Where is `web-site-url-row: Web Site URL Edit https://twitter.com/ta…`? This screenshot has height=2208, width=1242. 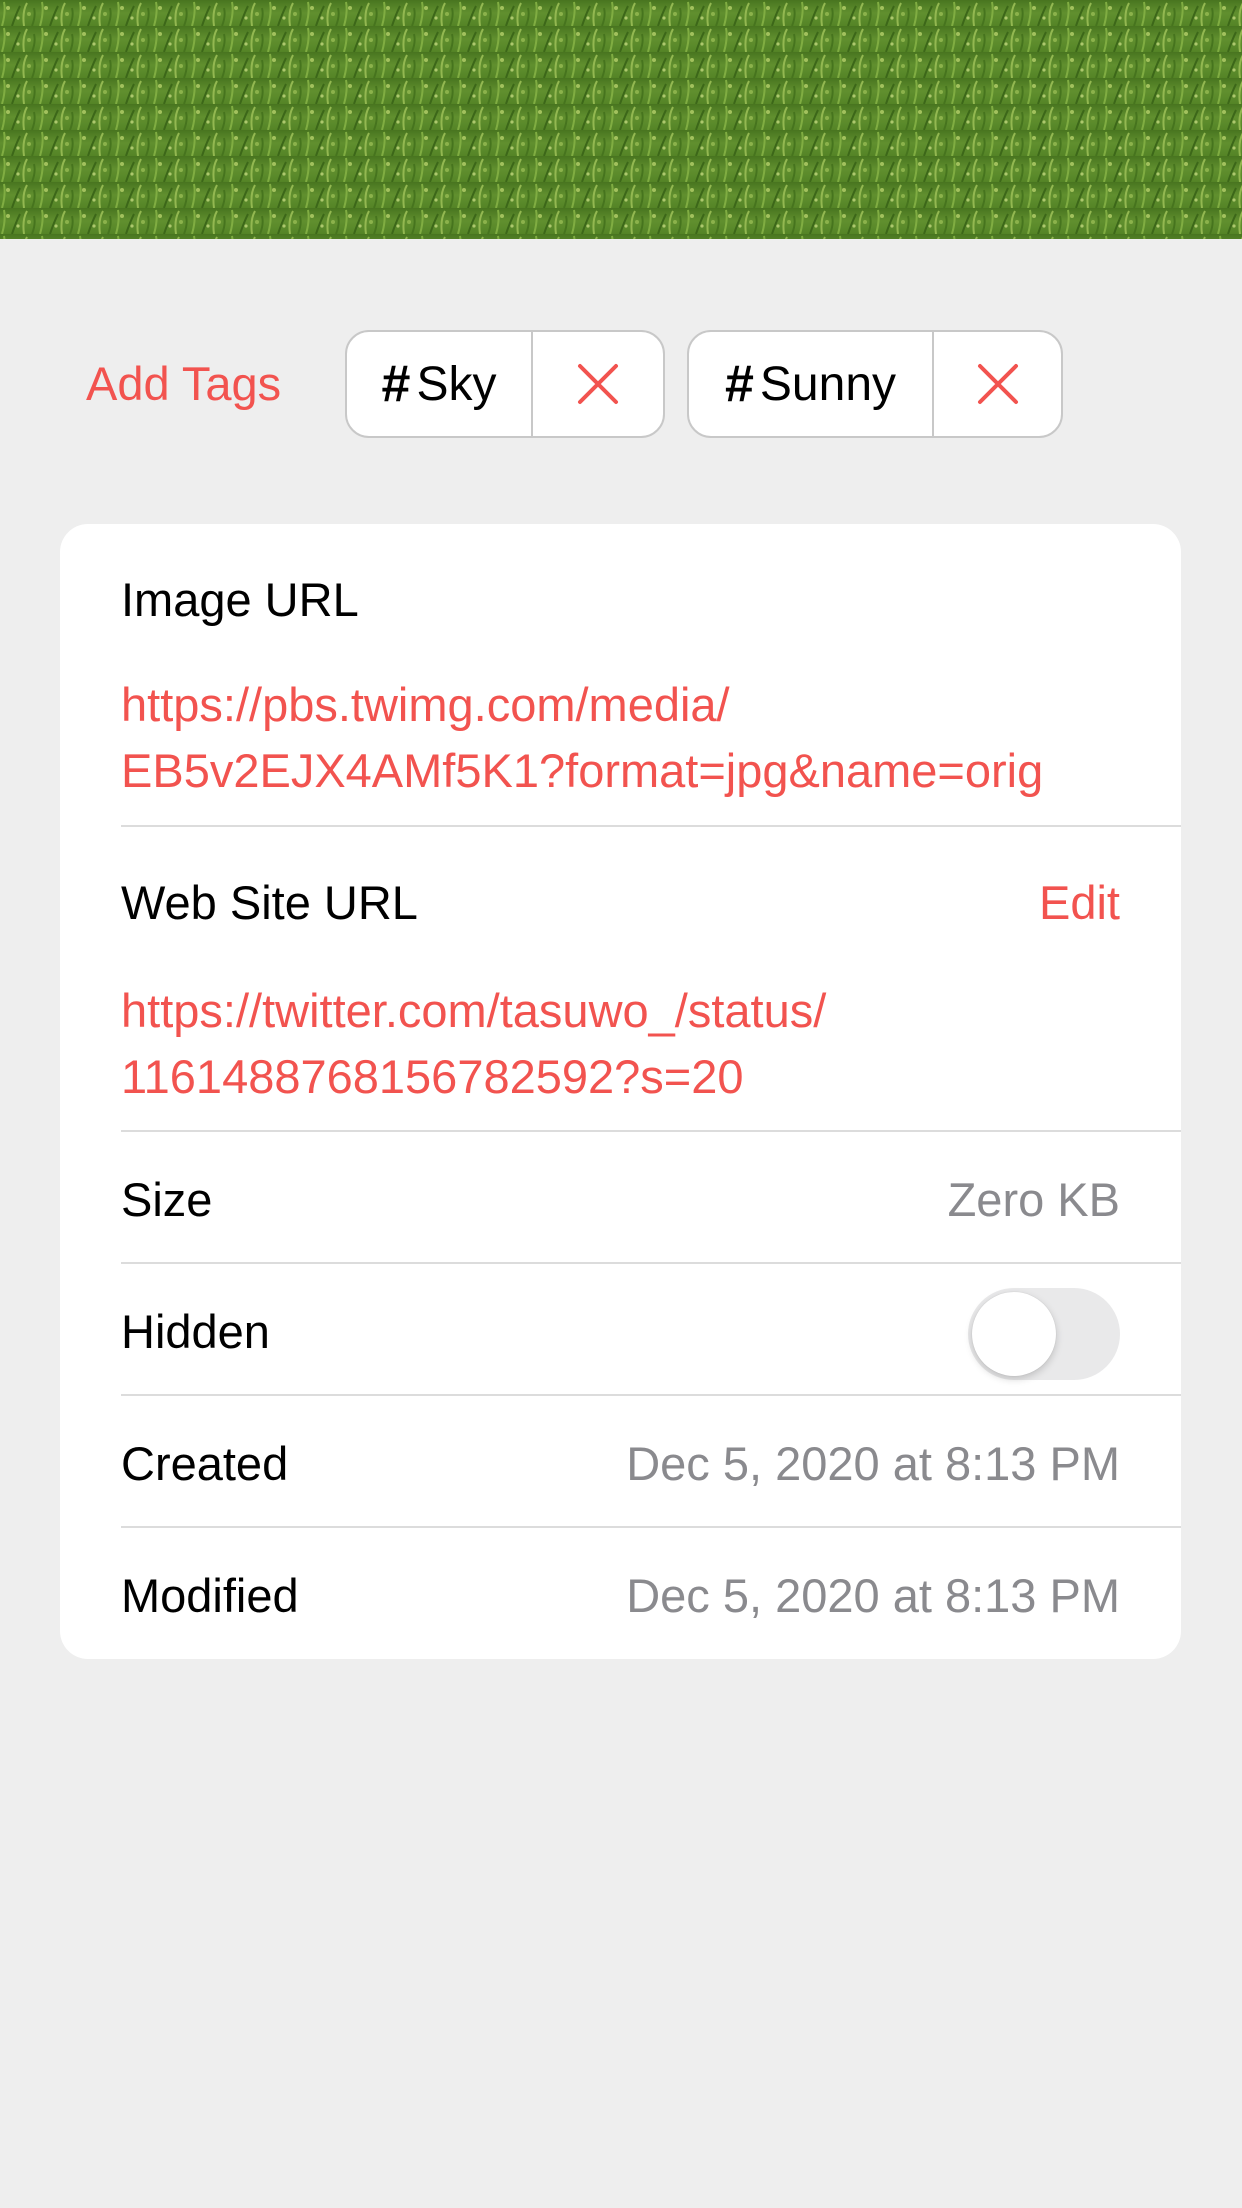 web-site-url-row: Web Site URL Edit https://twitter.com/ta… is located at coordinates (651, 979).